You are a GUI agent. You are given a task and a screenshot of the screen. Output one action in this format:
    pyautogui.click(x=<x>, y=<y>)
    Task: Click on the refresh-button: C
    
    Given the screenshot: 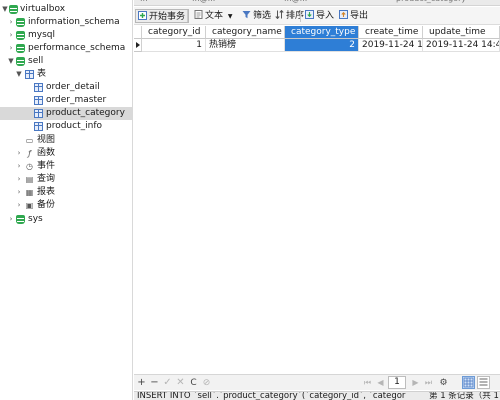 What is the action you would take?
    pyautogui.click(x=193, y=383)
    